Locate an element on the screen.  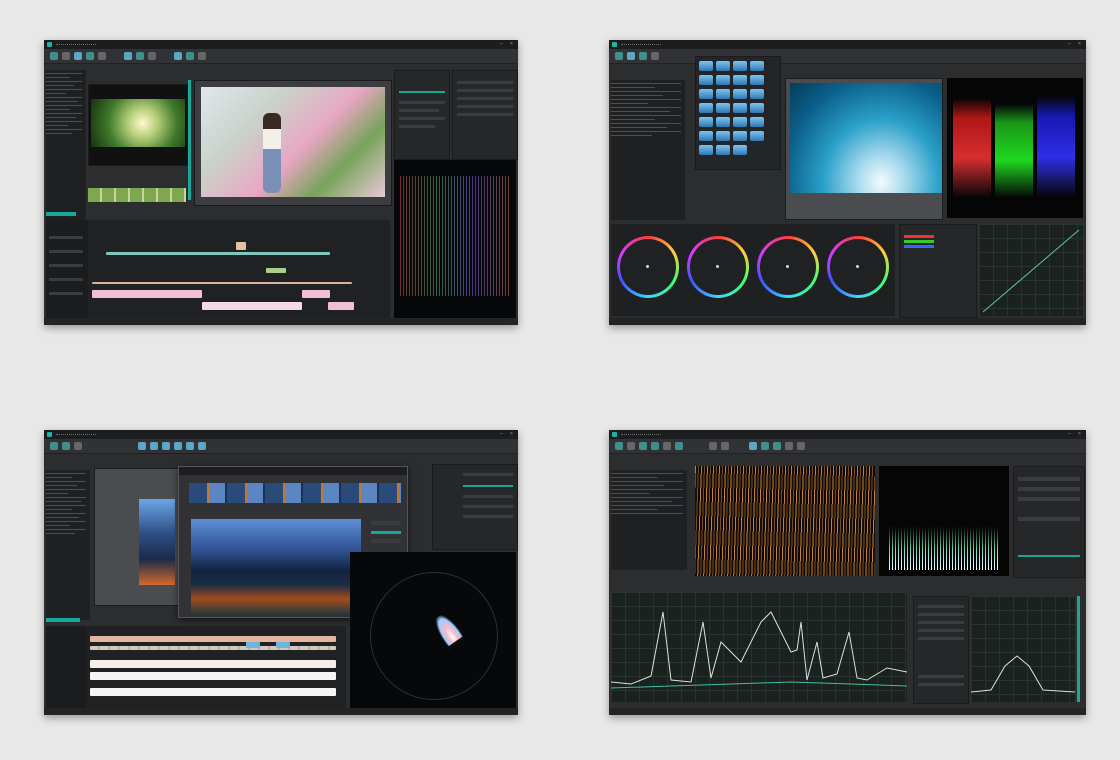
splitter is located at coordinates (189, 140).